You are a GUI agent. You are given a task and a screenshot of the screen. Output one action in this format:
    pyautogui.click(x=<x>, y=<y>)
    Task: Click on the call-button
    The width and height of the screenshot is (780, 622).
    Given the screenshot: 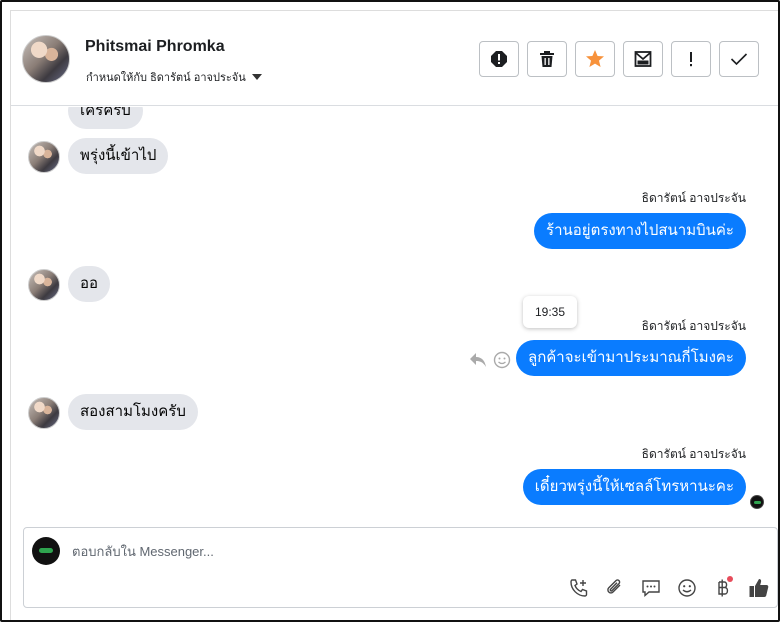 What is the action you would take?
    pyautogui.click(x=579, y=588)
    